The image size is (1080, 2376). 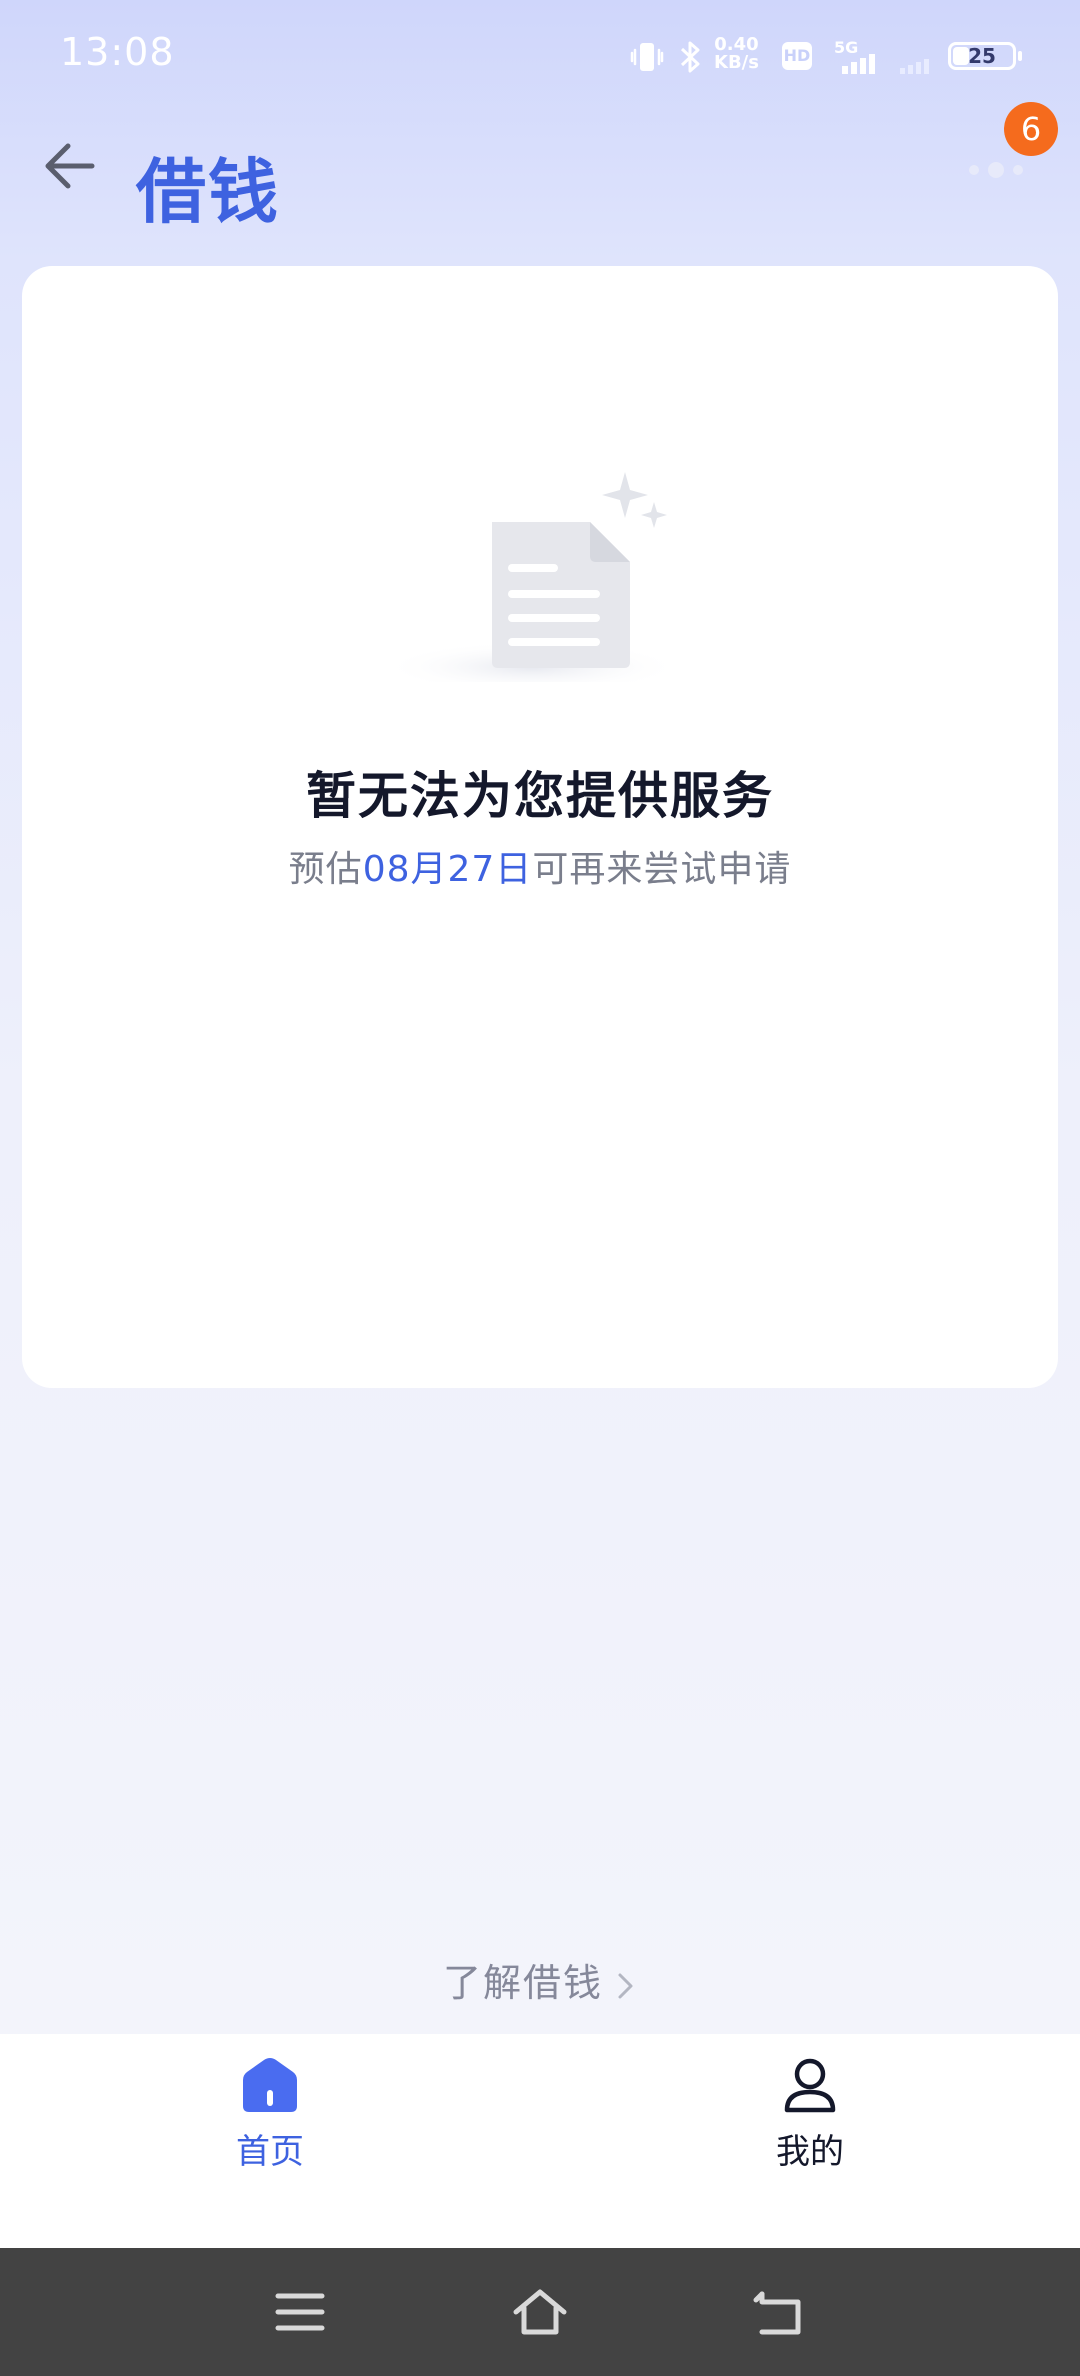 What do you see at coordinates (270, 2085) in the screenshot?
I see `home-icon` at bounding box center [270, 2085].